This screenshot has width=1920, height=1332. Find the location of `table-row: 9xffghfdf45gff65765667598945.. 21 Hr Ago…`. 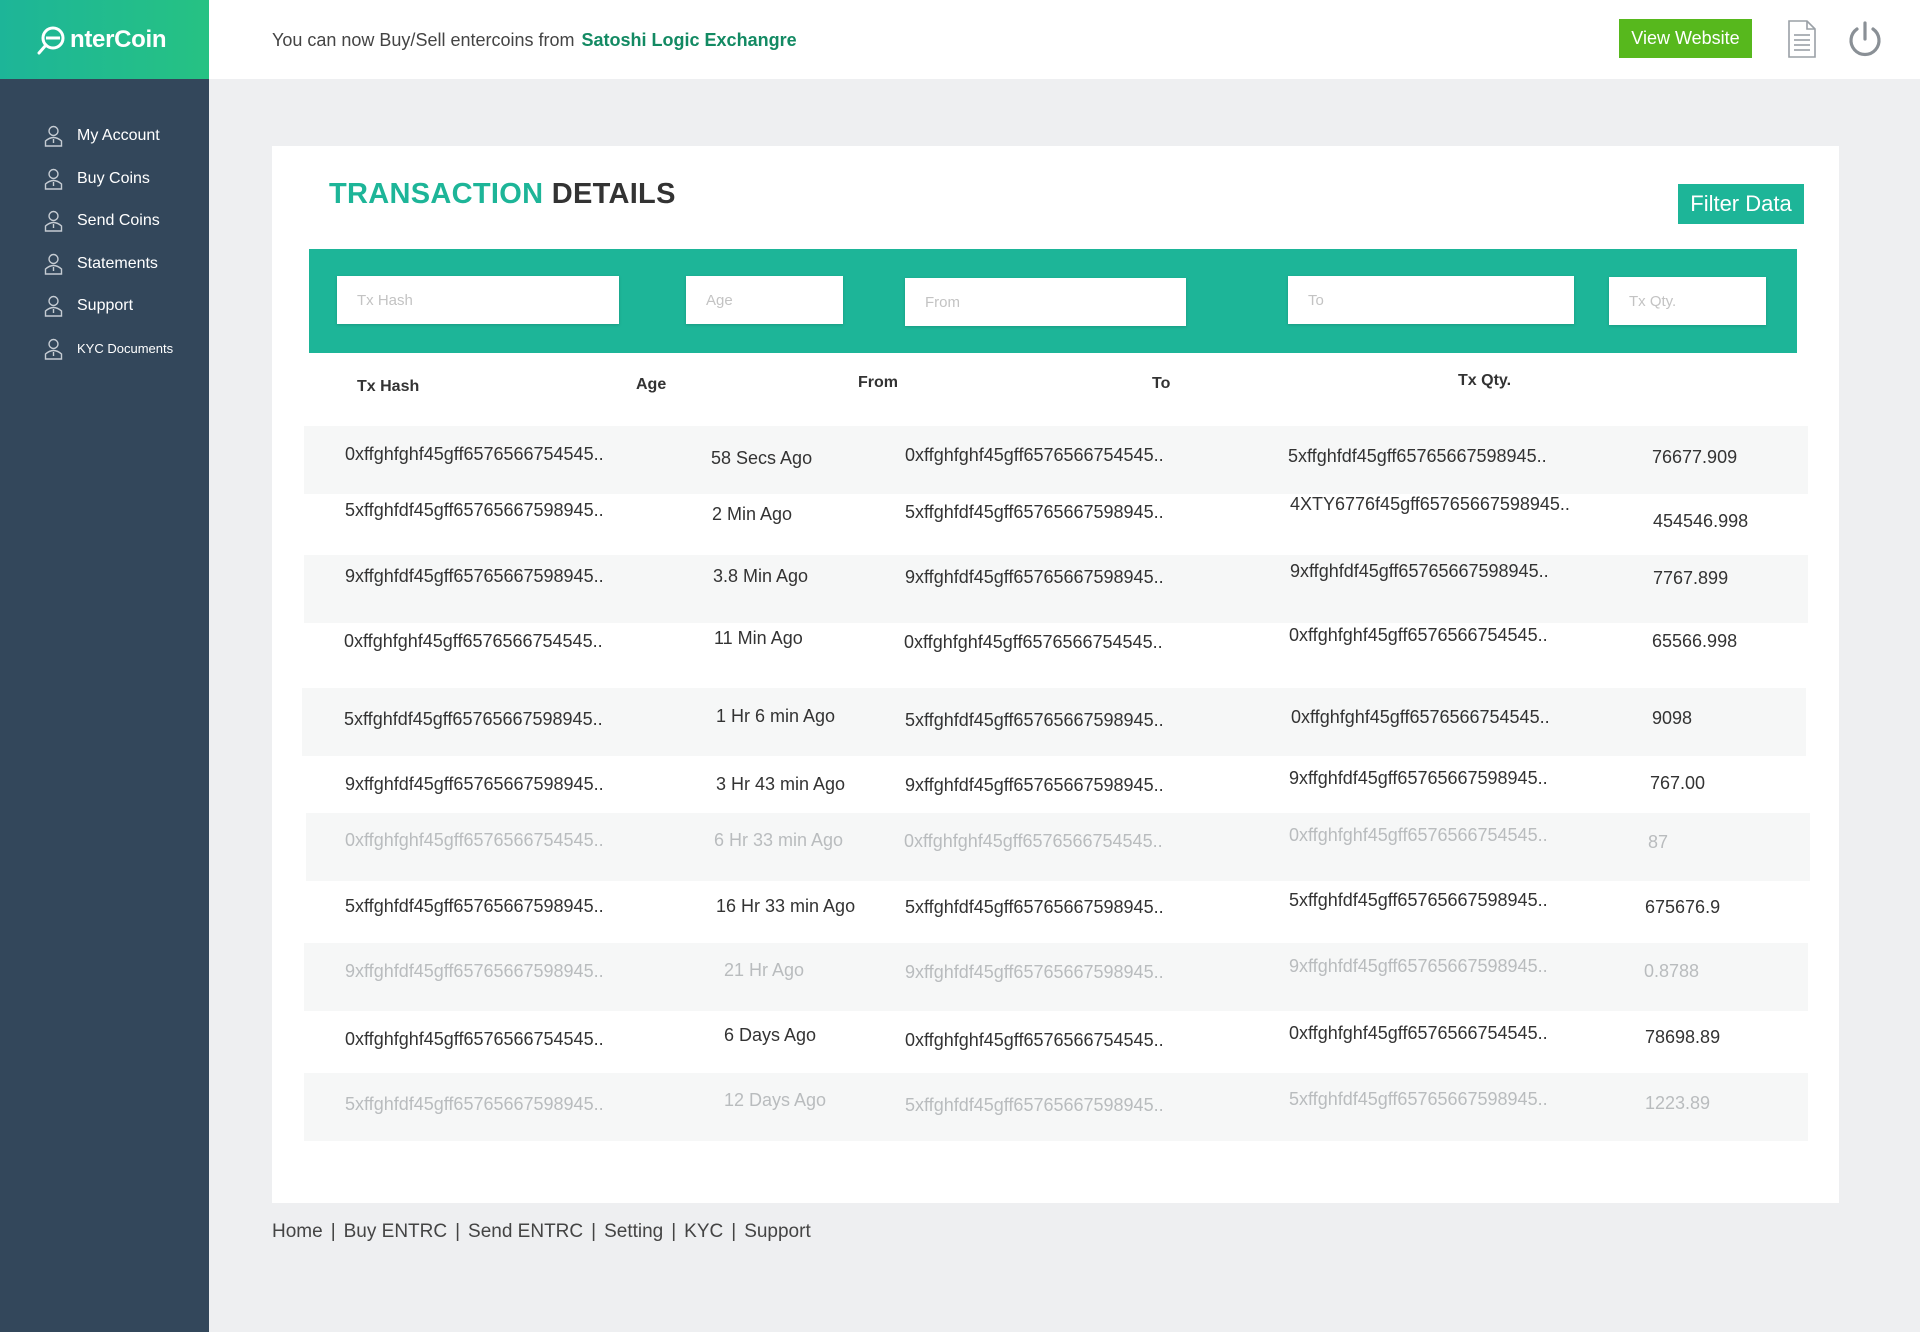

table-row: 9xffghfdf45gff65765667598945.. 21 Hr Ago… is located at coordinates (1056, 977).